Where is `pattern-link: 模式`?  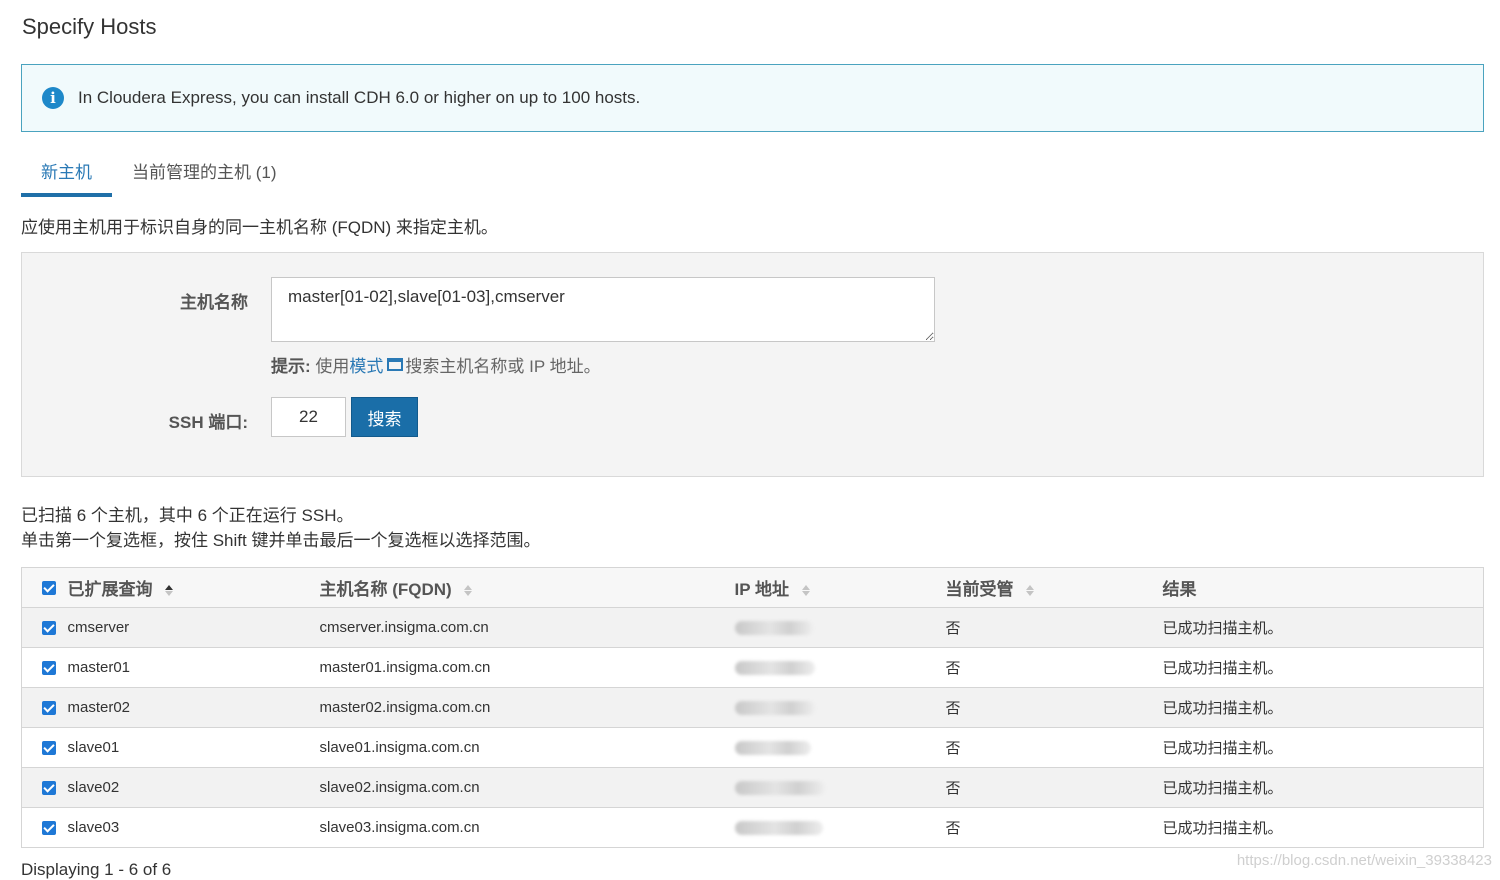 pattern-link: 模式 is located at coordinates (366, 364).